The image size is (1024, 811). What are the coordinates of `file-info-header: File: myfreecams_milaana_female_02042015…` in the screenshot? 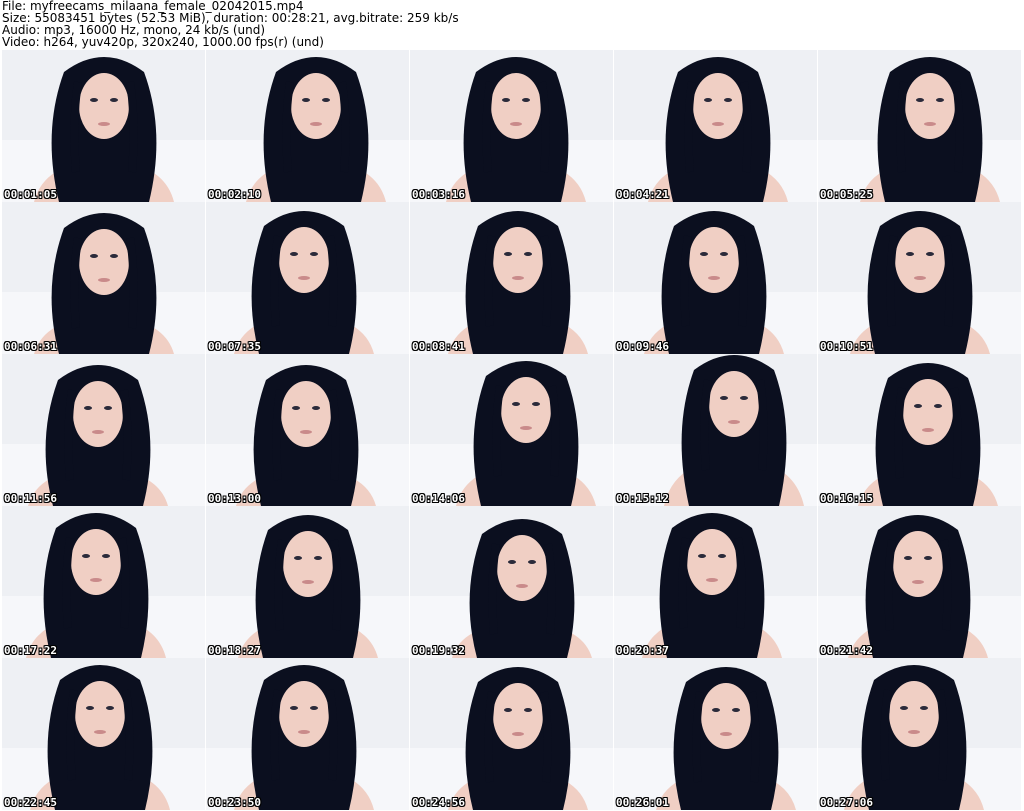 It's located at (511, 24).